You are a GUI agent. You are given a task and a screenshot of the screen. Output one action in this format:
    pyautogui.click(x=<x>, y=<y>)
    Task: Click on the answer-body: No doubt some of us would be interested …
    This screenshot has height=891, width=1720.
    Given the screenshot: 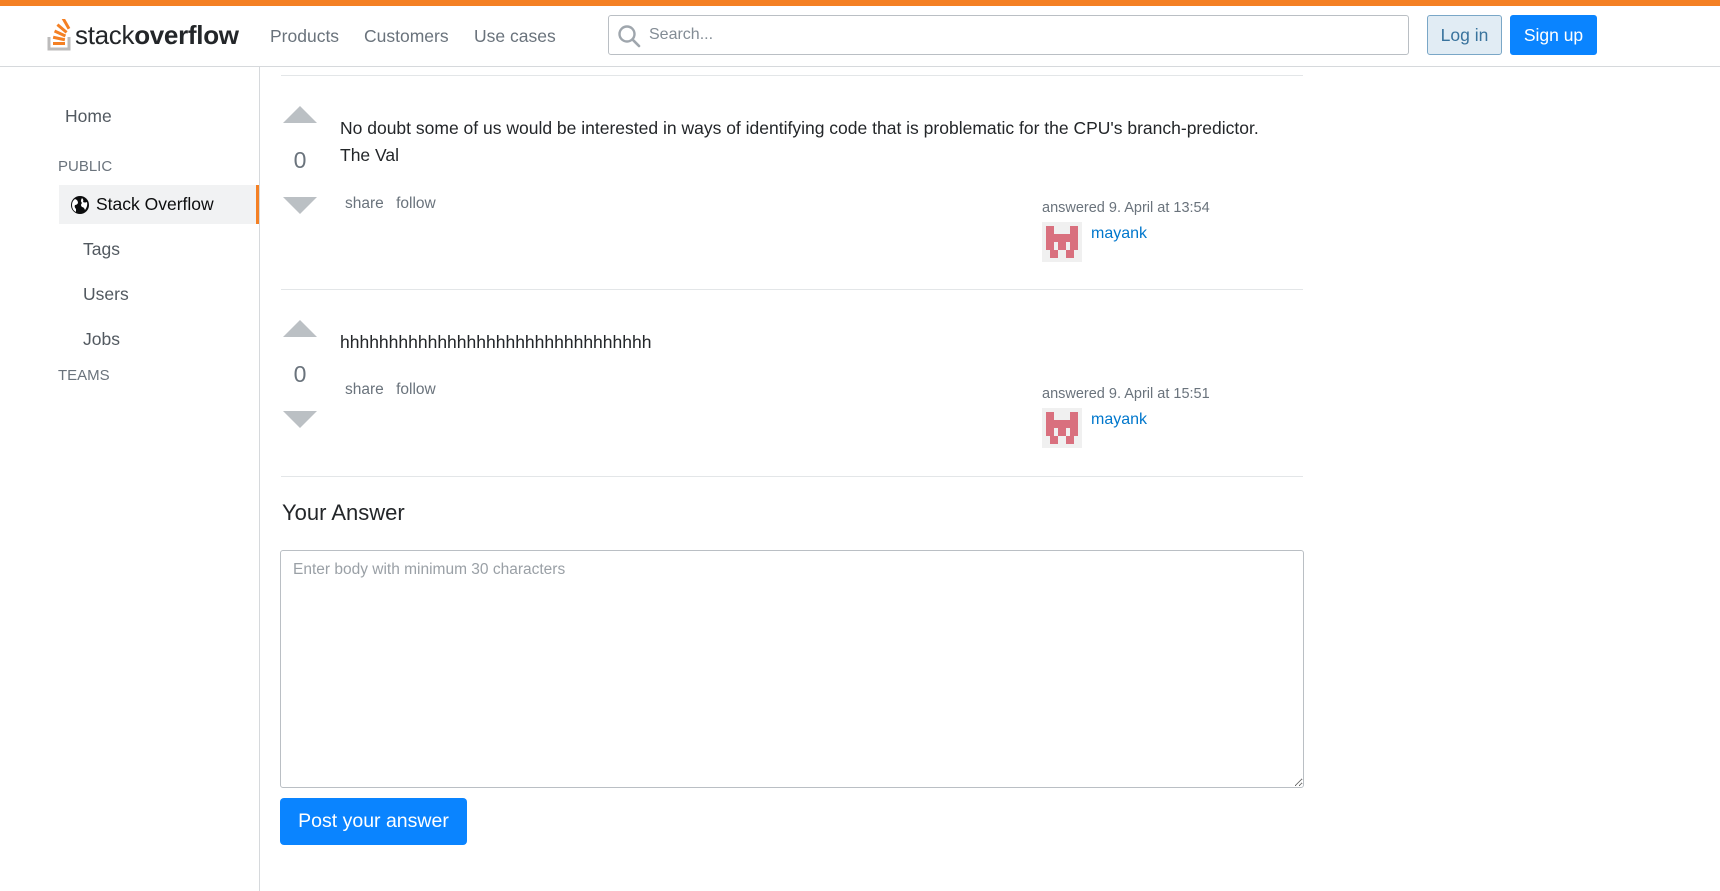 What is the action you would take?
    pyautogui.click(x=799, y=141)
    